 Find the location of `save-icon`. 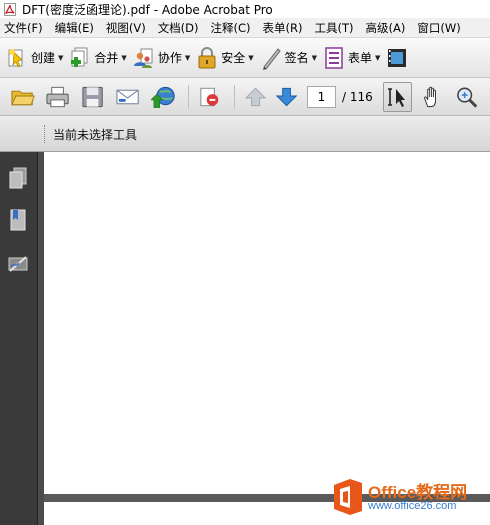

save-icon is located at coordinates (92, 97).